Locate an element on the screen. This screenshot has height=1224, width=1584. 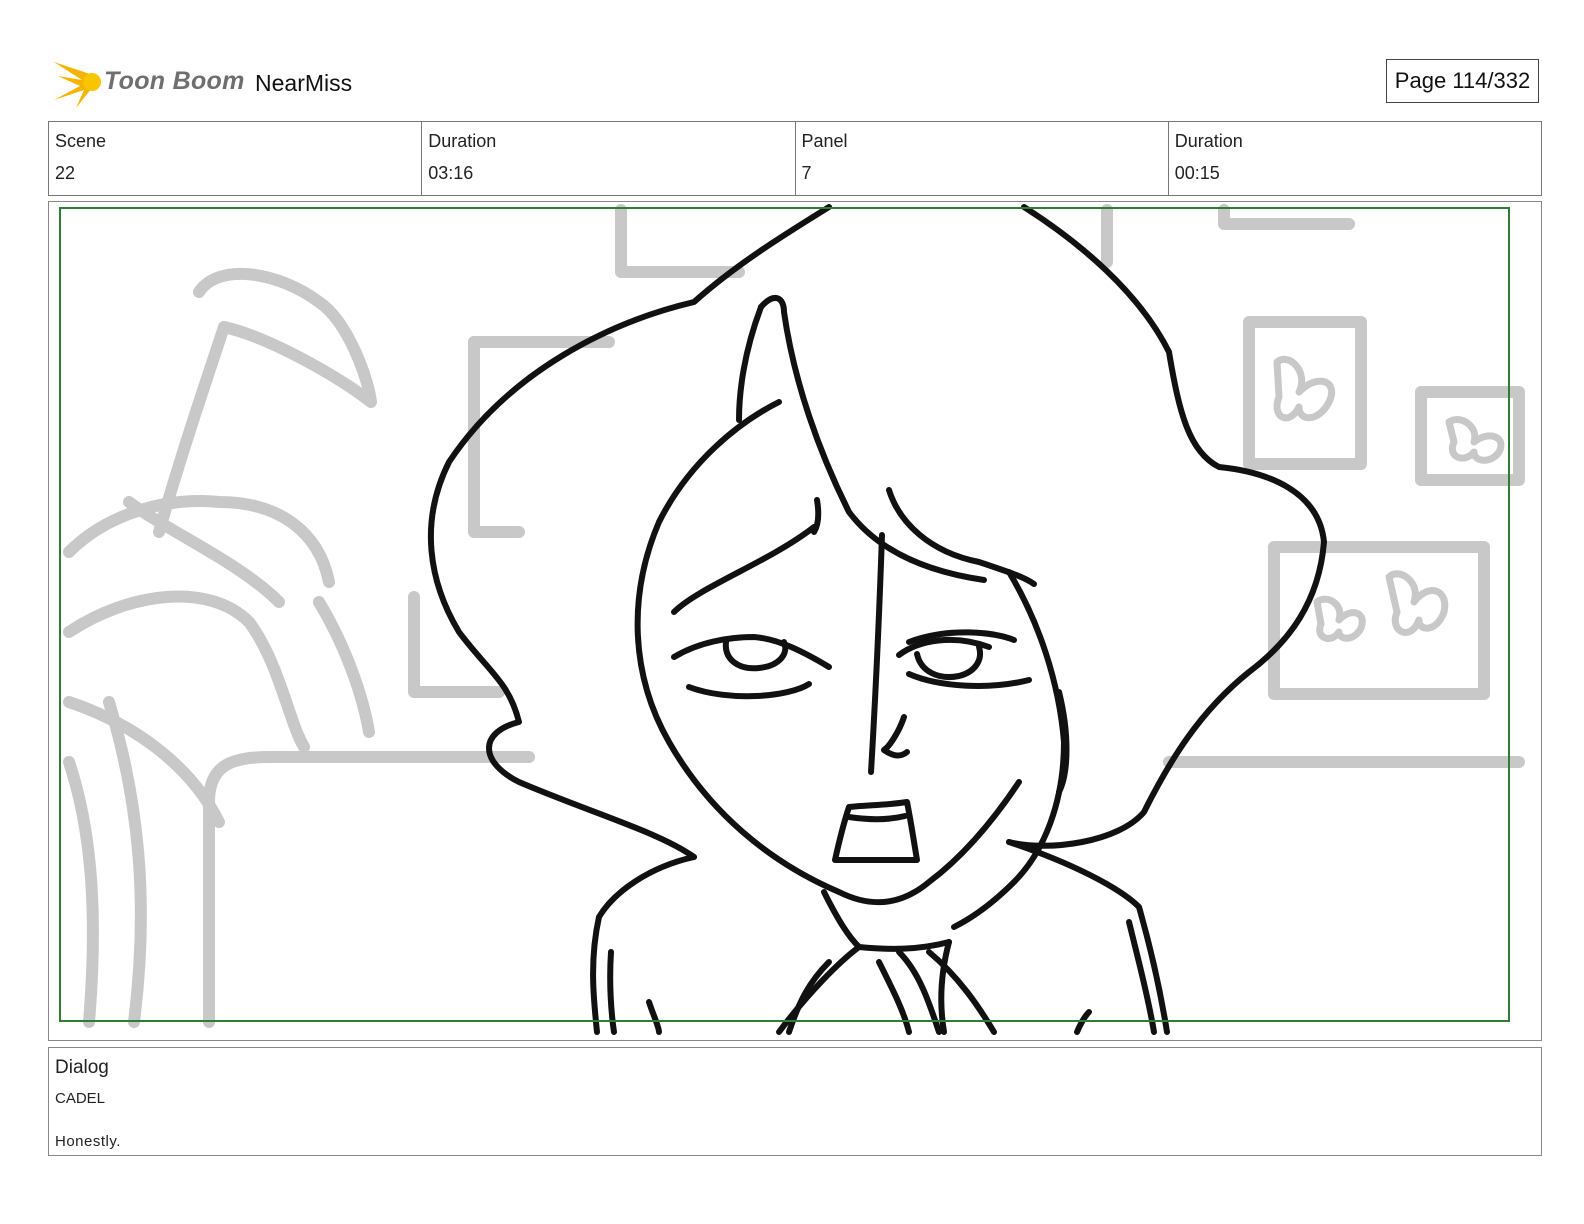
panel-duration-value: 00:15 is located at coordinates (1197, 173).